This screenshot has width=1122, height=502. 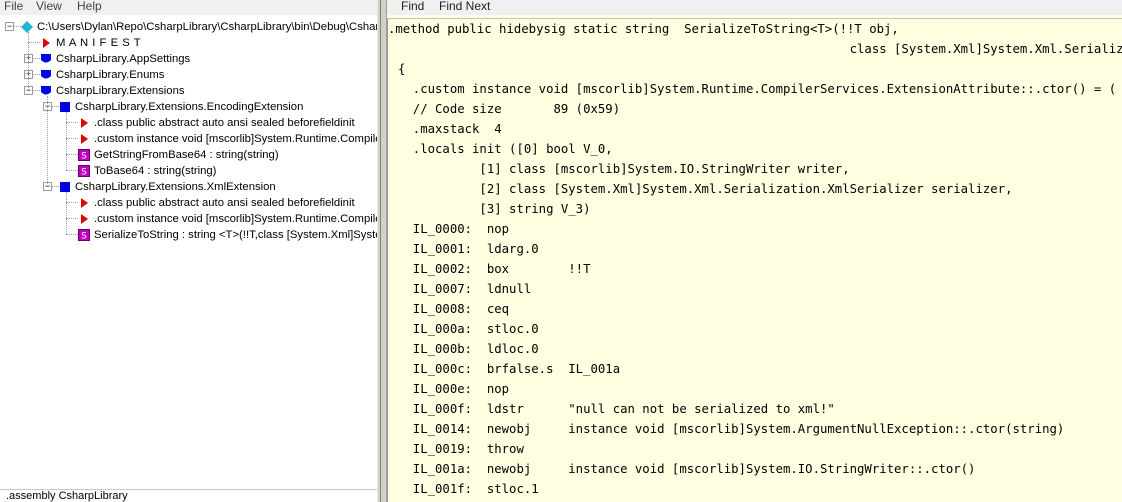 I want to click on menu-file: File, so click(x=13, y=6).